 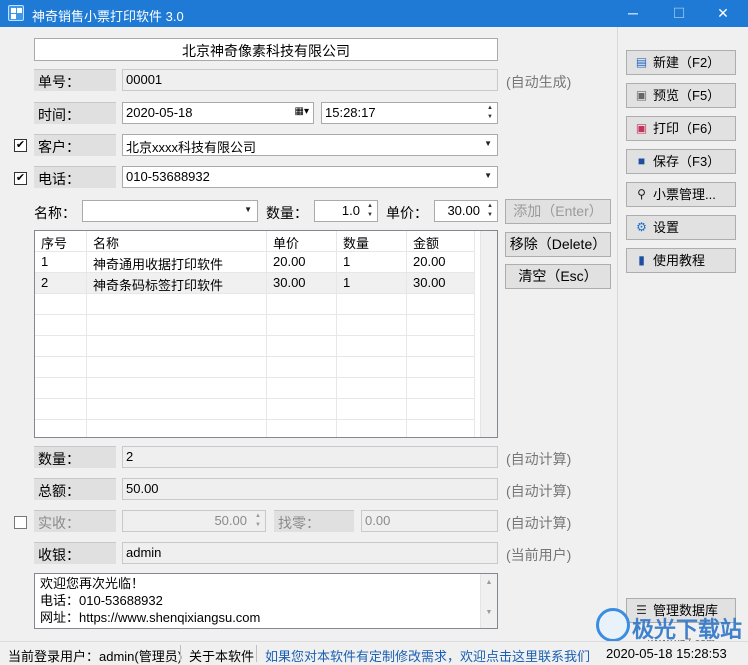 I want to click on window-title: 神奇销售小票打印软件 3.0, so click(x=108, y=16).